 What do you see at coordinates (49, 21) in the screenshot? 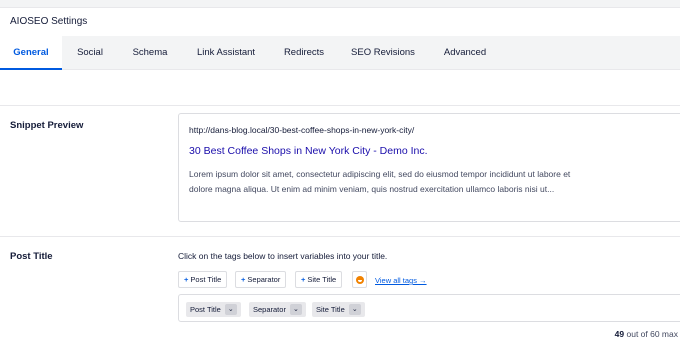
I see `panel-title: AIOSEO Settings` at bounding box center [49, 21].